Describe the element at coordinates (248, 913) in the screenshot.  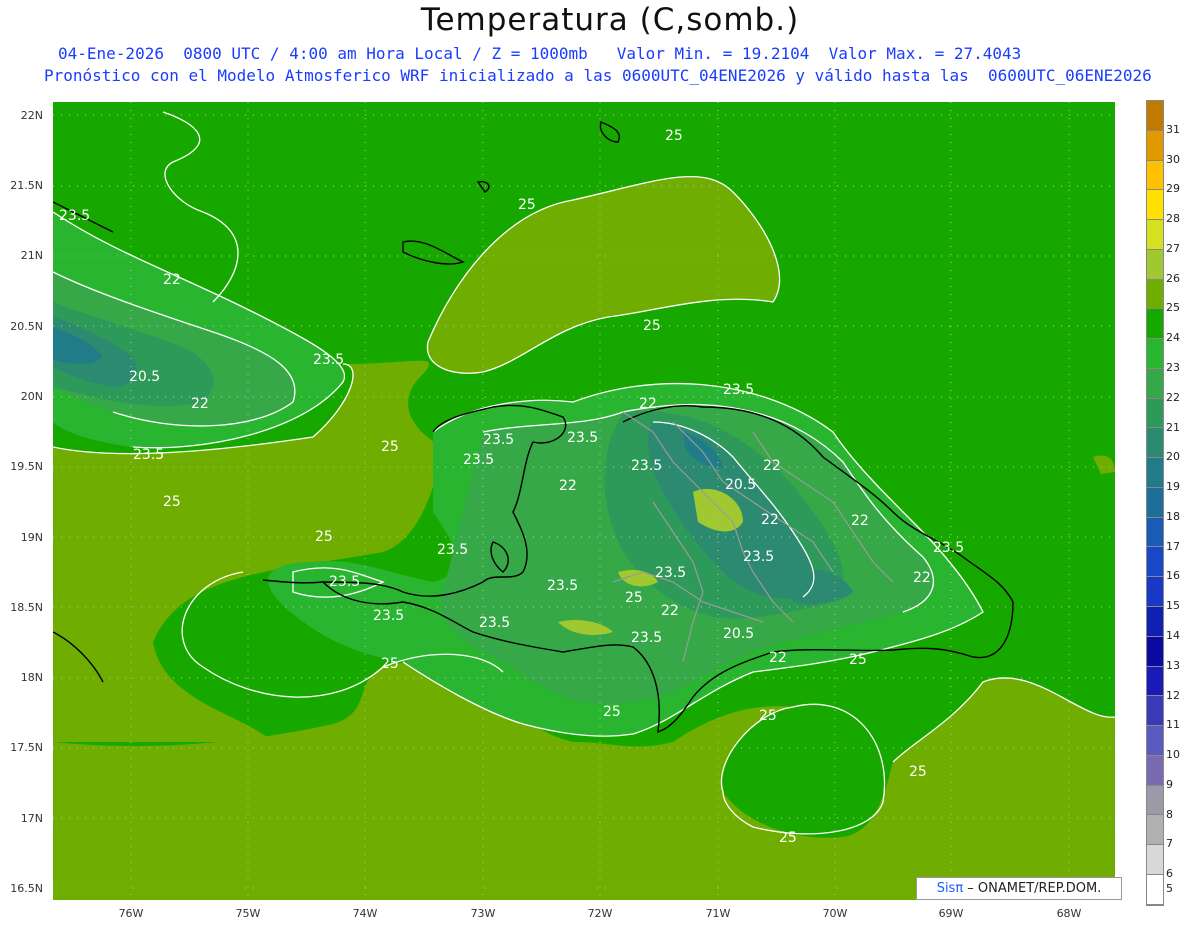
I see `lon-label: 75W` at that location.